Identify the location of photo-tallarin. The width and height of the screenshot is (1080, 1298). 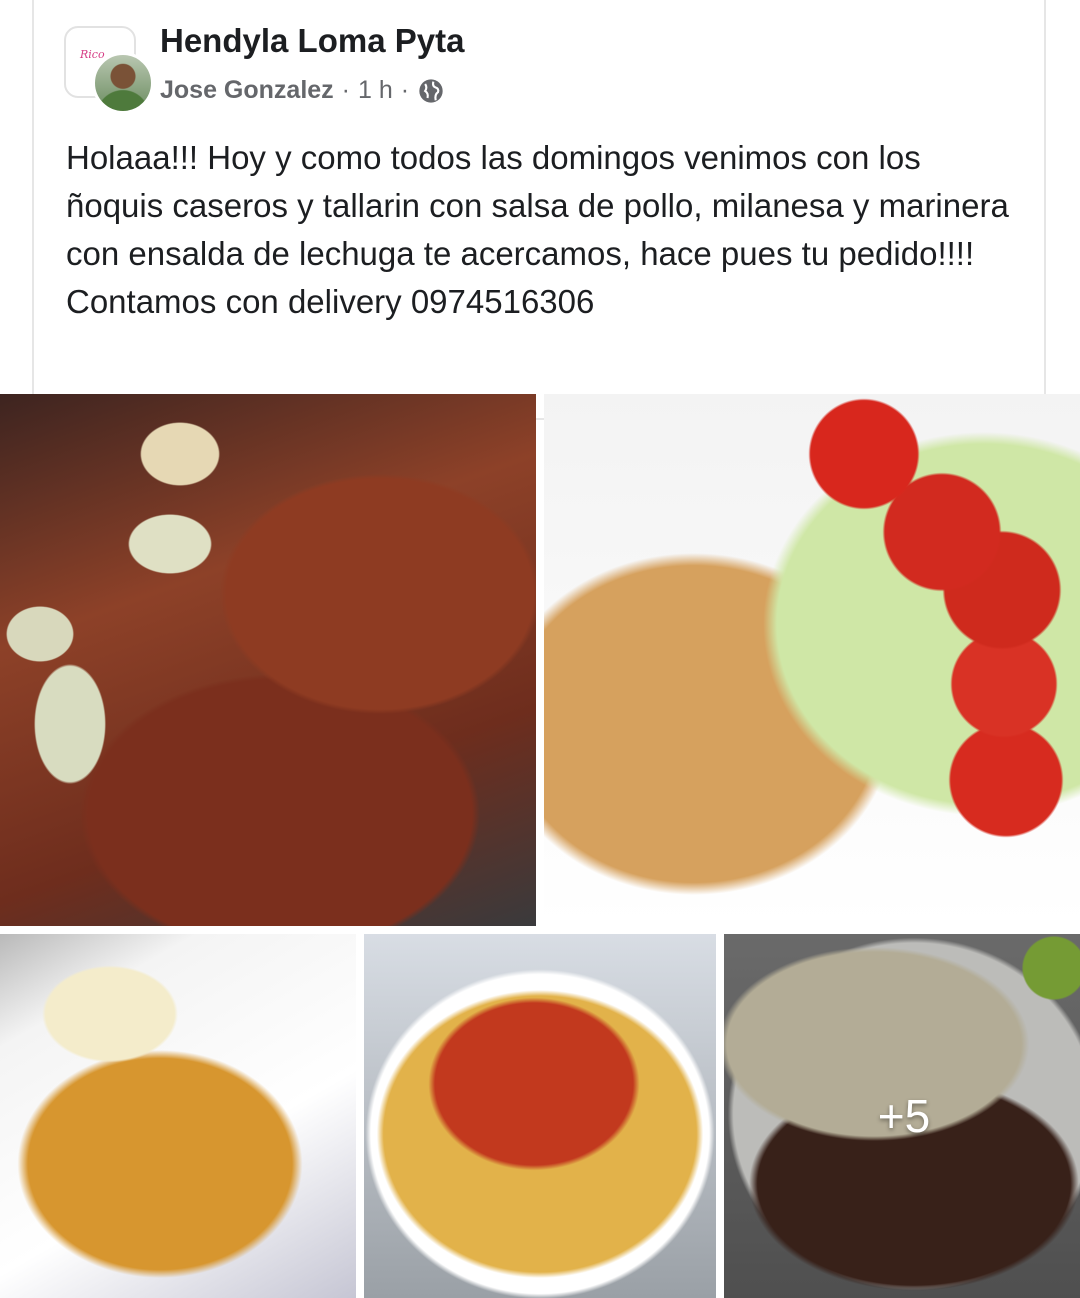
(540, 1116).